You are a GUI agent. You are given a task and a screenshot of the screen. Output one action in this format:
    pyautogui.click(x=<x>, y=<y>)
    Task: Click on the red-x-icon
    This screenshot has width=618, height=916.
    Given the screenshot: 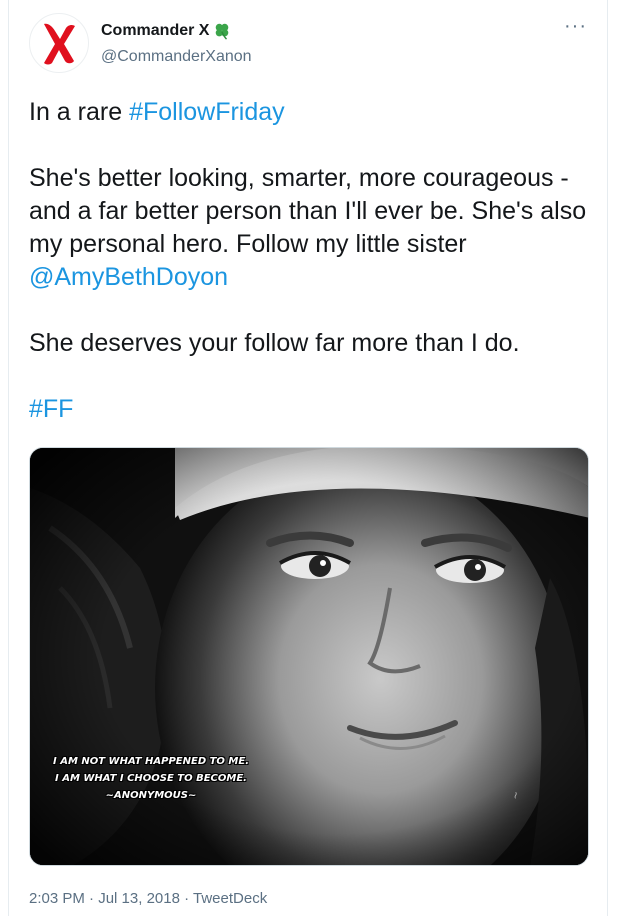 What is the action you would take?
    pyautogui.click(x=59, y=44)
    